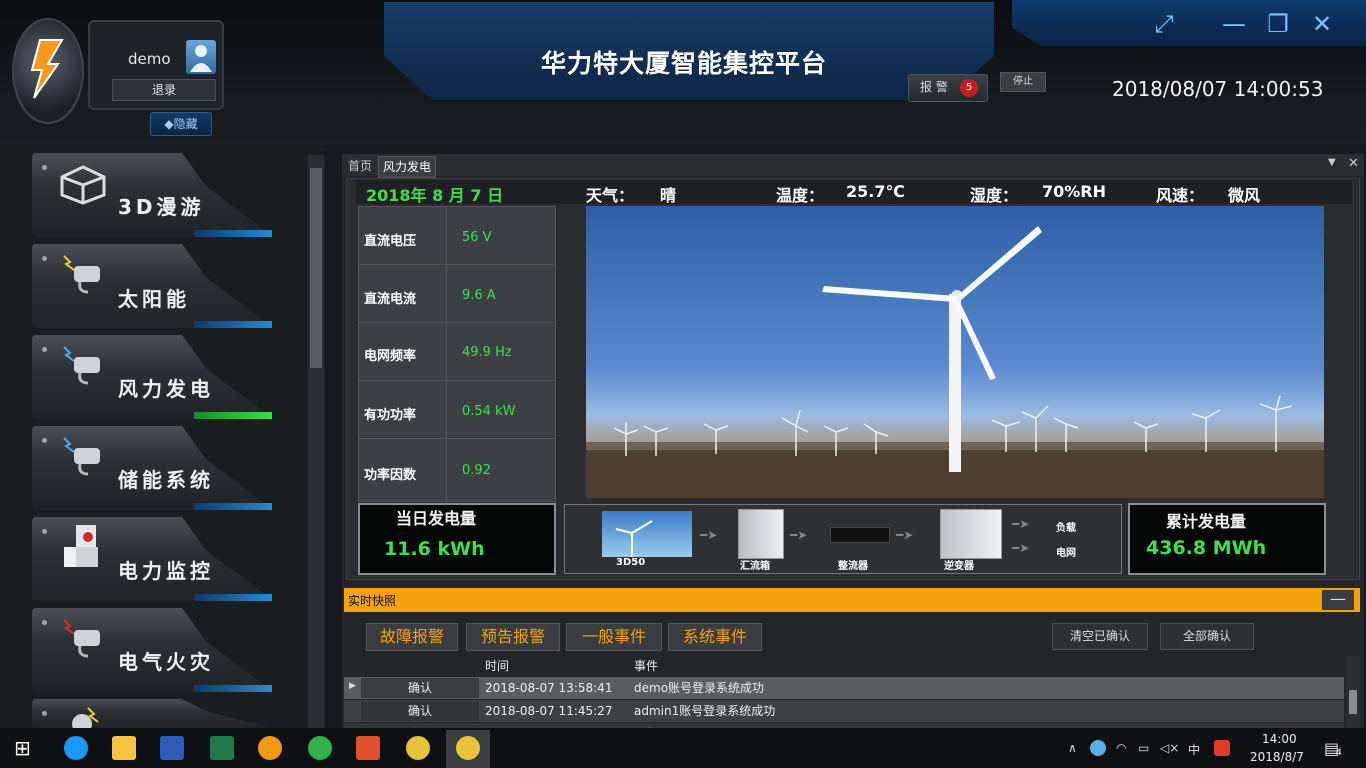 The width and height of the screenshot is (1366, 768). What do you see at coordinates (1074, 191) in the screenshot?
I see `humidity-value: 70%RH` at bounding box center [1074, 191].